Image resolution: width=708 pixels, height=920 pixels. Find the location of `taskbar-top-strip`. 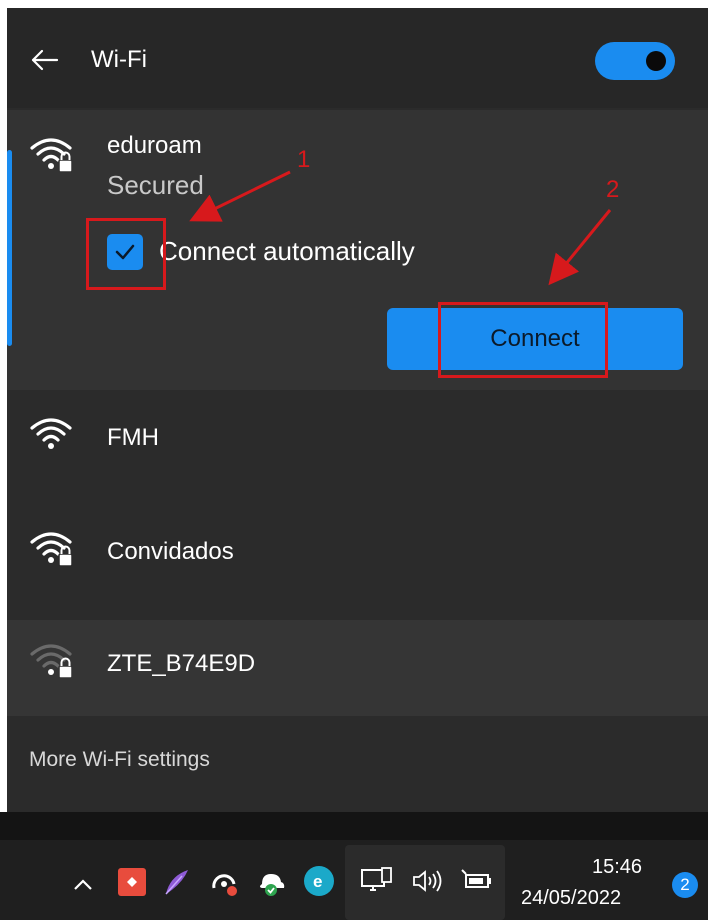

taskbar-top-strip is located at coordinates (354, 826).